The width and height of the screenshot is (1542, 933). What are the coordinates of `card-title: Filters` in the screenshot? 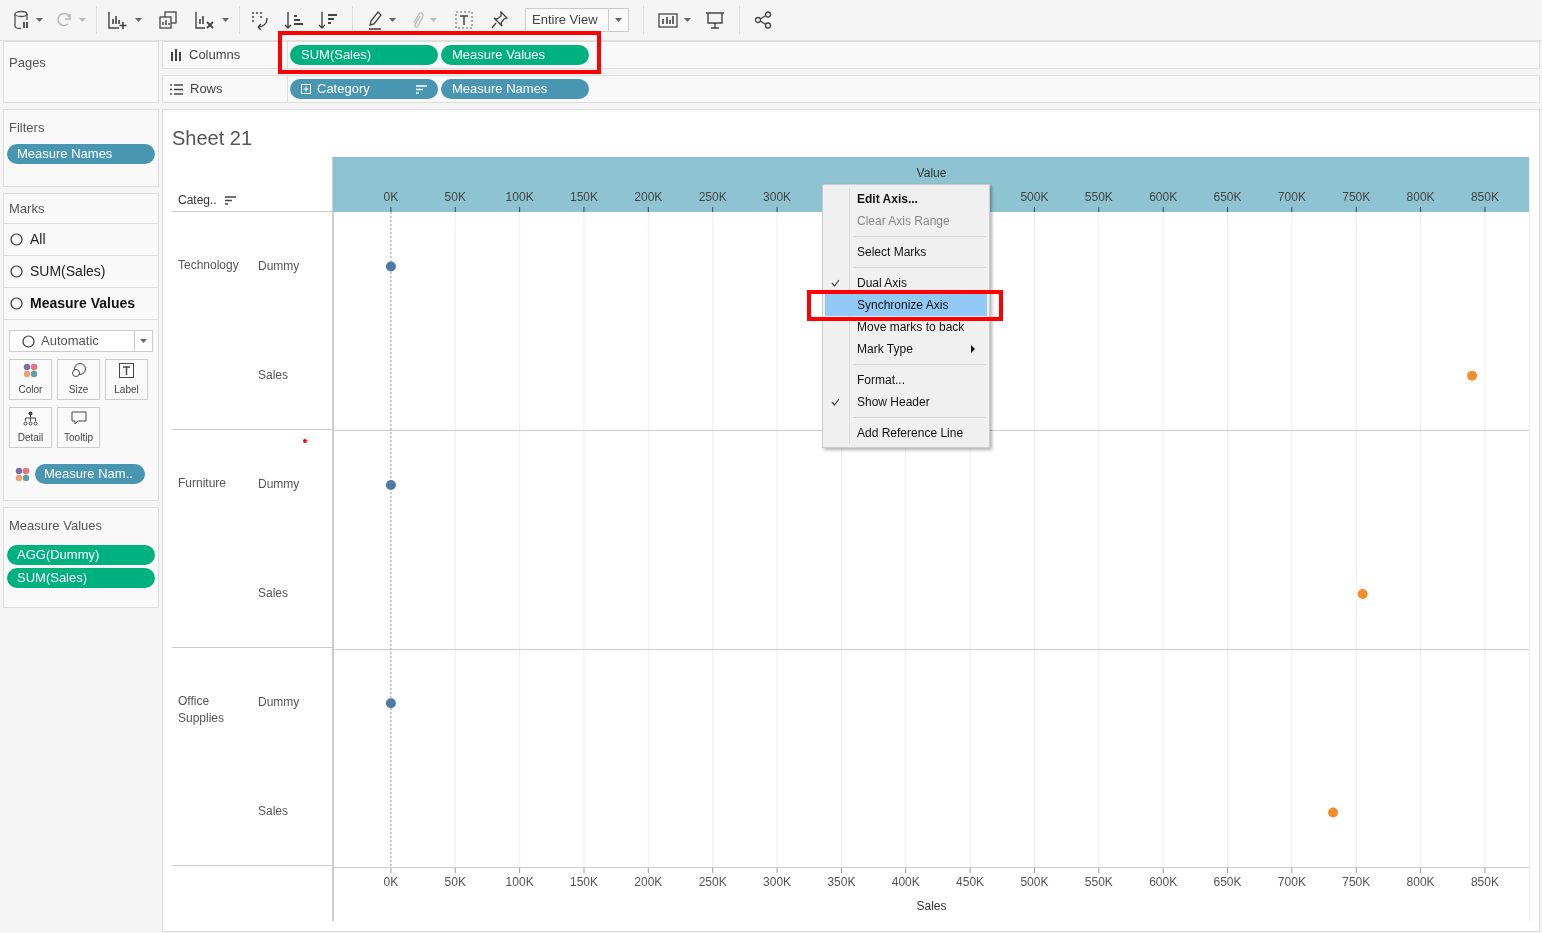 It's located at (26, 128).